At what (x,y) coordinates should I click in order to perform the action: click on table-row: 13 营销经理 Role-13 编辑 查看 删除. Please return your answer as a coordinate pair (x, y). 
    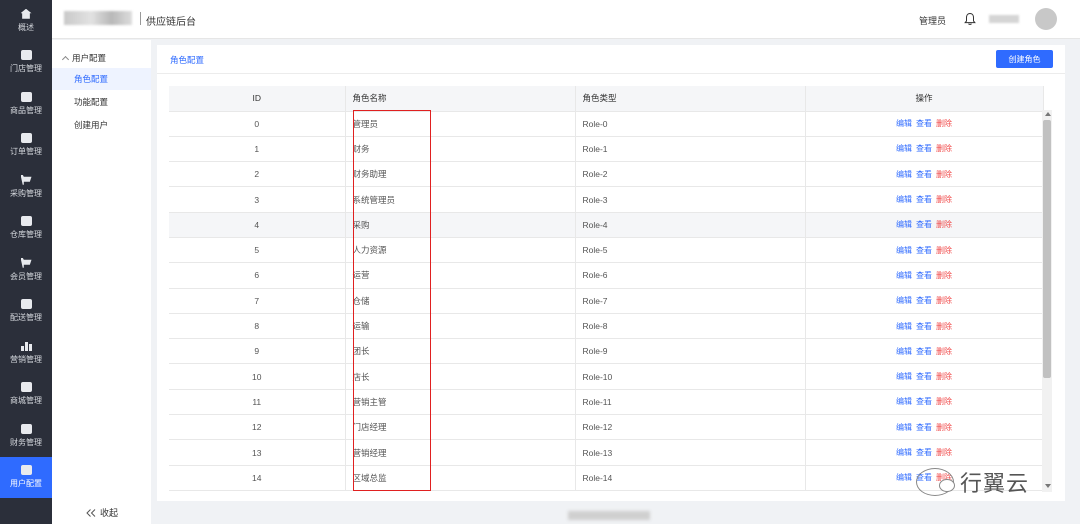
    Looking at the image, I should click on (606, 452).